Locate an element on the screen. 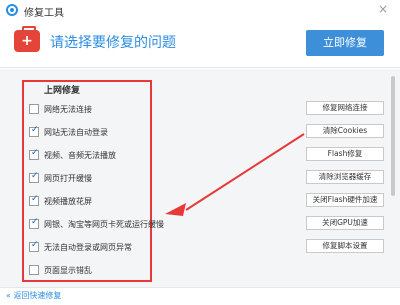 The image size is (400, 305). checkbox-page-display is located at coordinates (34, 270).